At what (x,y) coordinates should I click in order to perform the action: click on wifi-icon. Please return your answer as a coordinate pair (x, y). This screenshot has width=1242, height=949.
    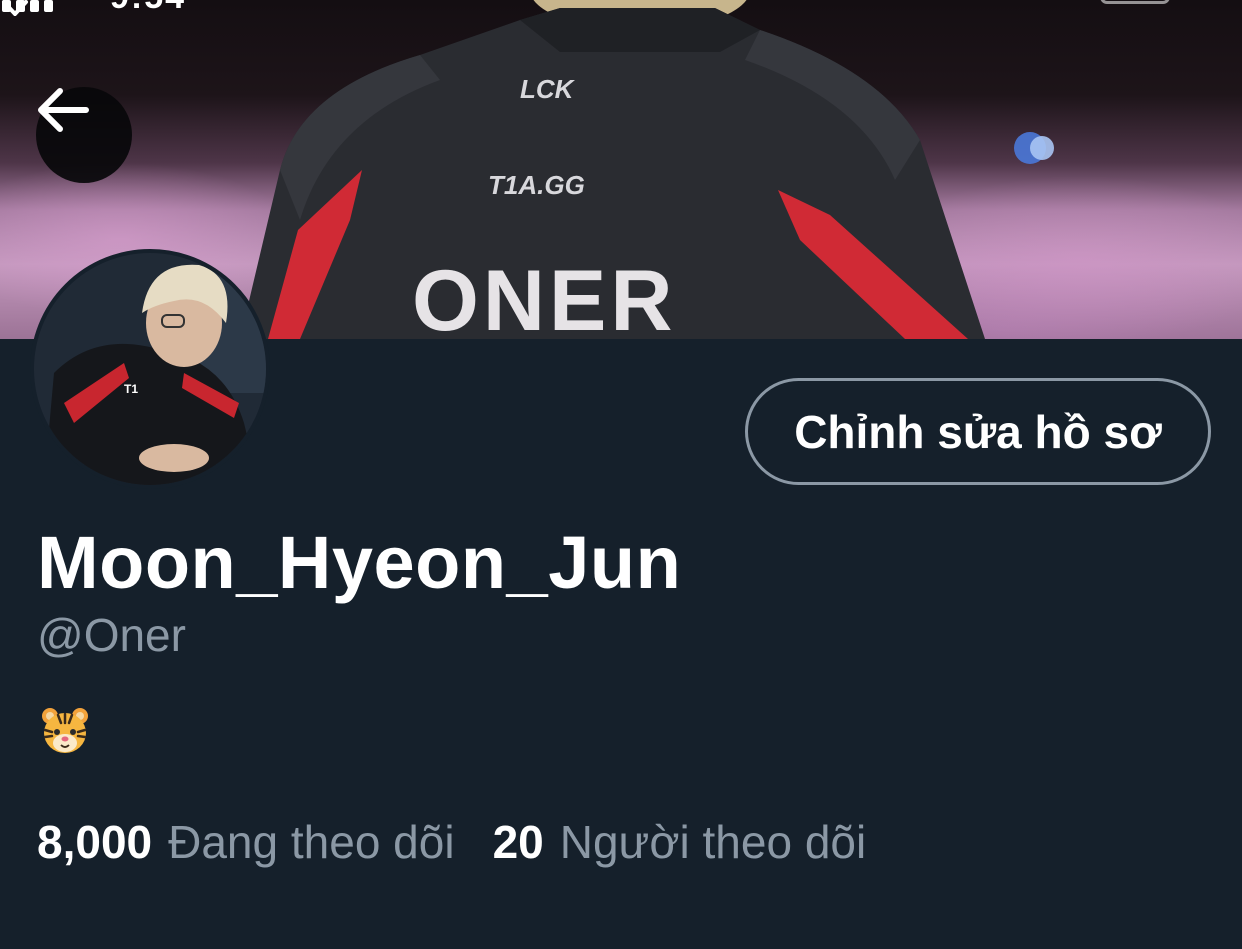
    Looking at the image, I should click on (15, 8).